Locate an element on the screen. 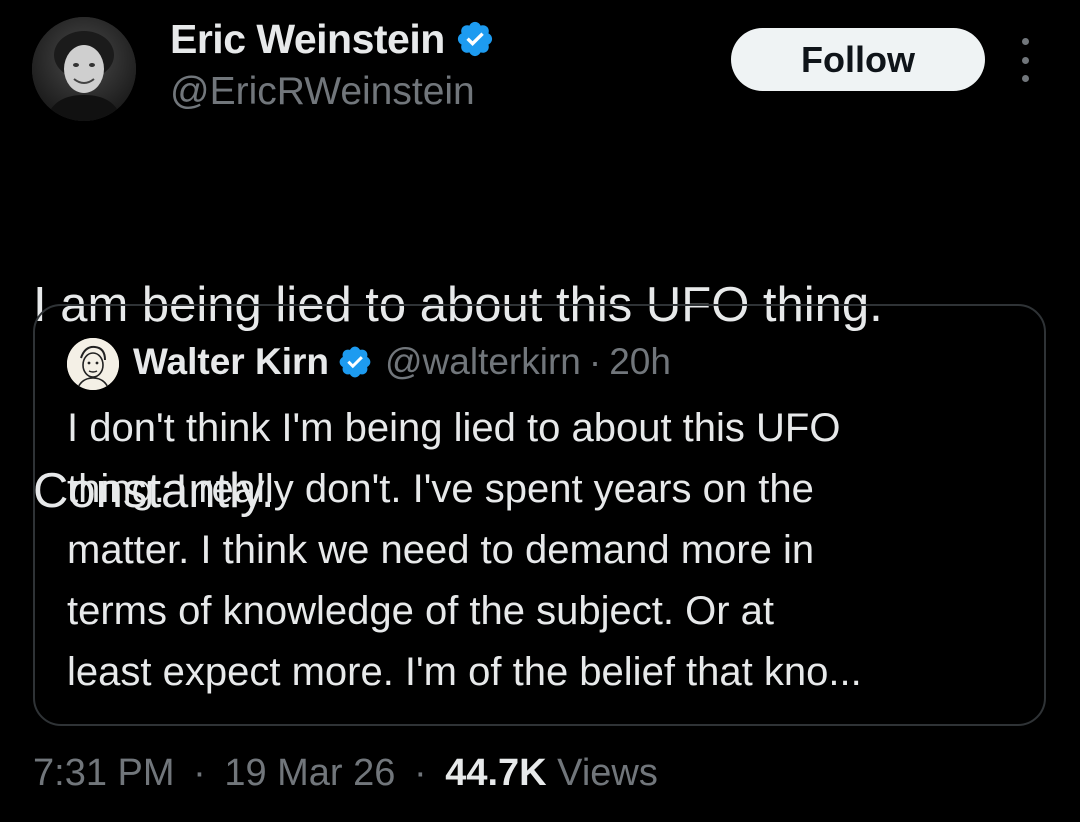 The width and height of the screenshot is (1080, 822). sketch-portrait-icon is located at coordinates (93, 364).